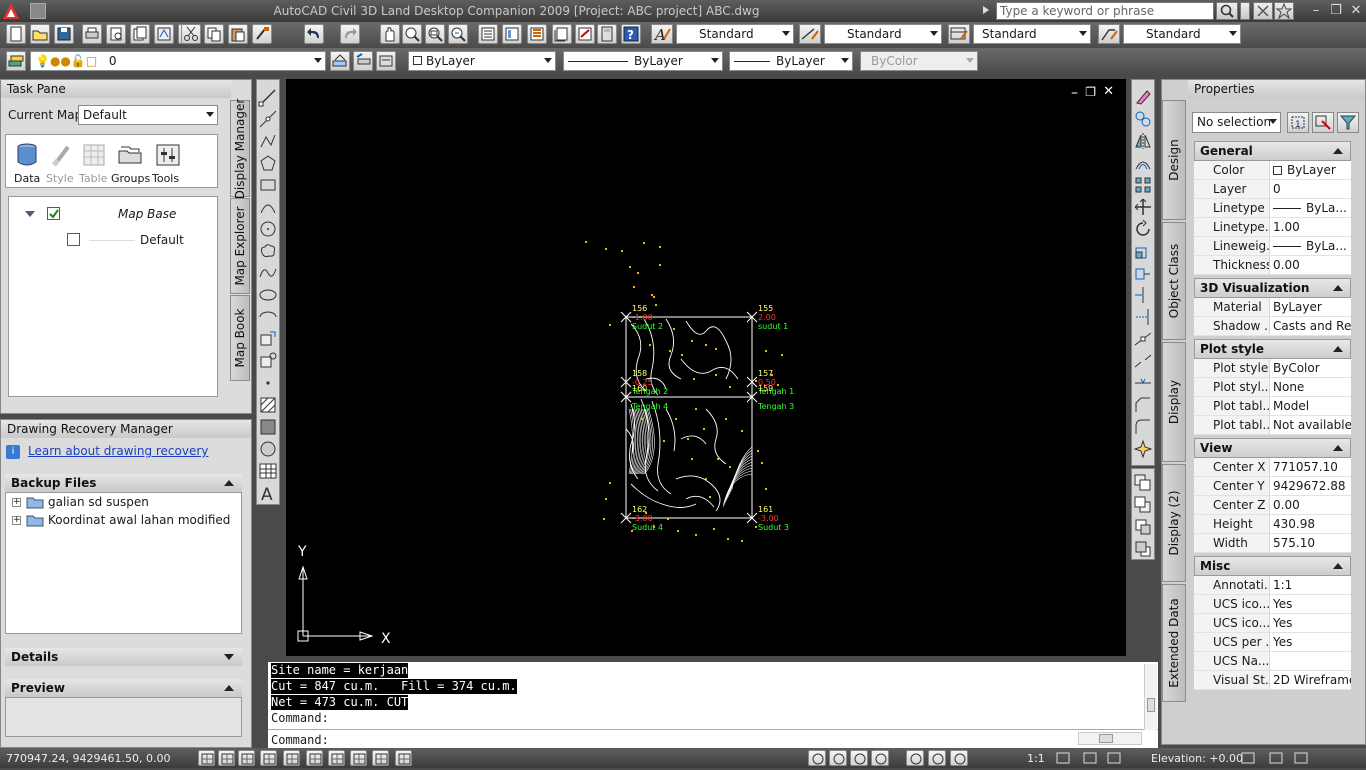 The width and height of the screenshot is (1366, 770). What do you see at coordinates (147, 214) in the screenshot?
I see `map-base-label: Map Base` at bounding box center [147, 214].